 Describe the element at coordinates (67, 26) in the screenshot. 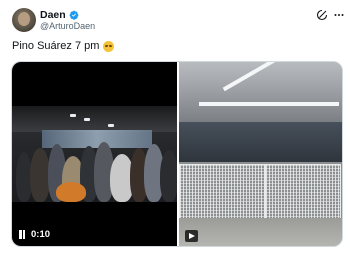

I see `handle: @ArturoDaen` at that location.